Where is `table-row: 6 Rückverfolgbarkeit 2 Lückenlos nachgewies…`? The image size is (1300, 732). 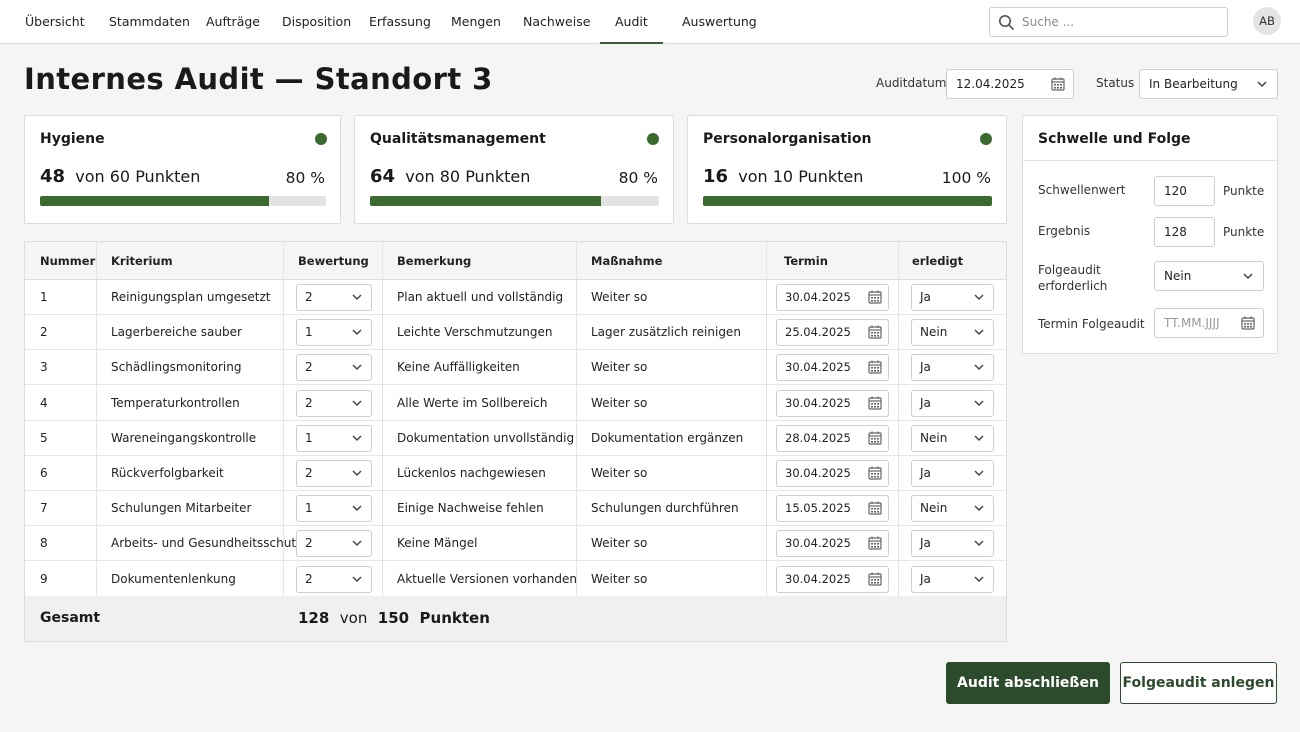
table-row: 6 Rückverfolgbarkeit 2 Lückenlos nachgewies… is located at coordinates (515, 473).